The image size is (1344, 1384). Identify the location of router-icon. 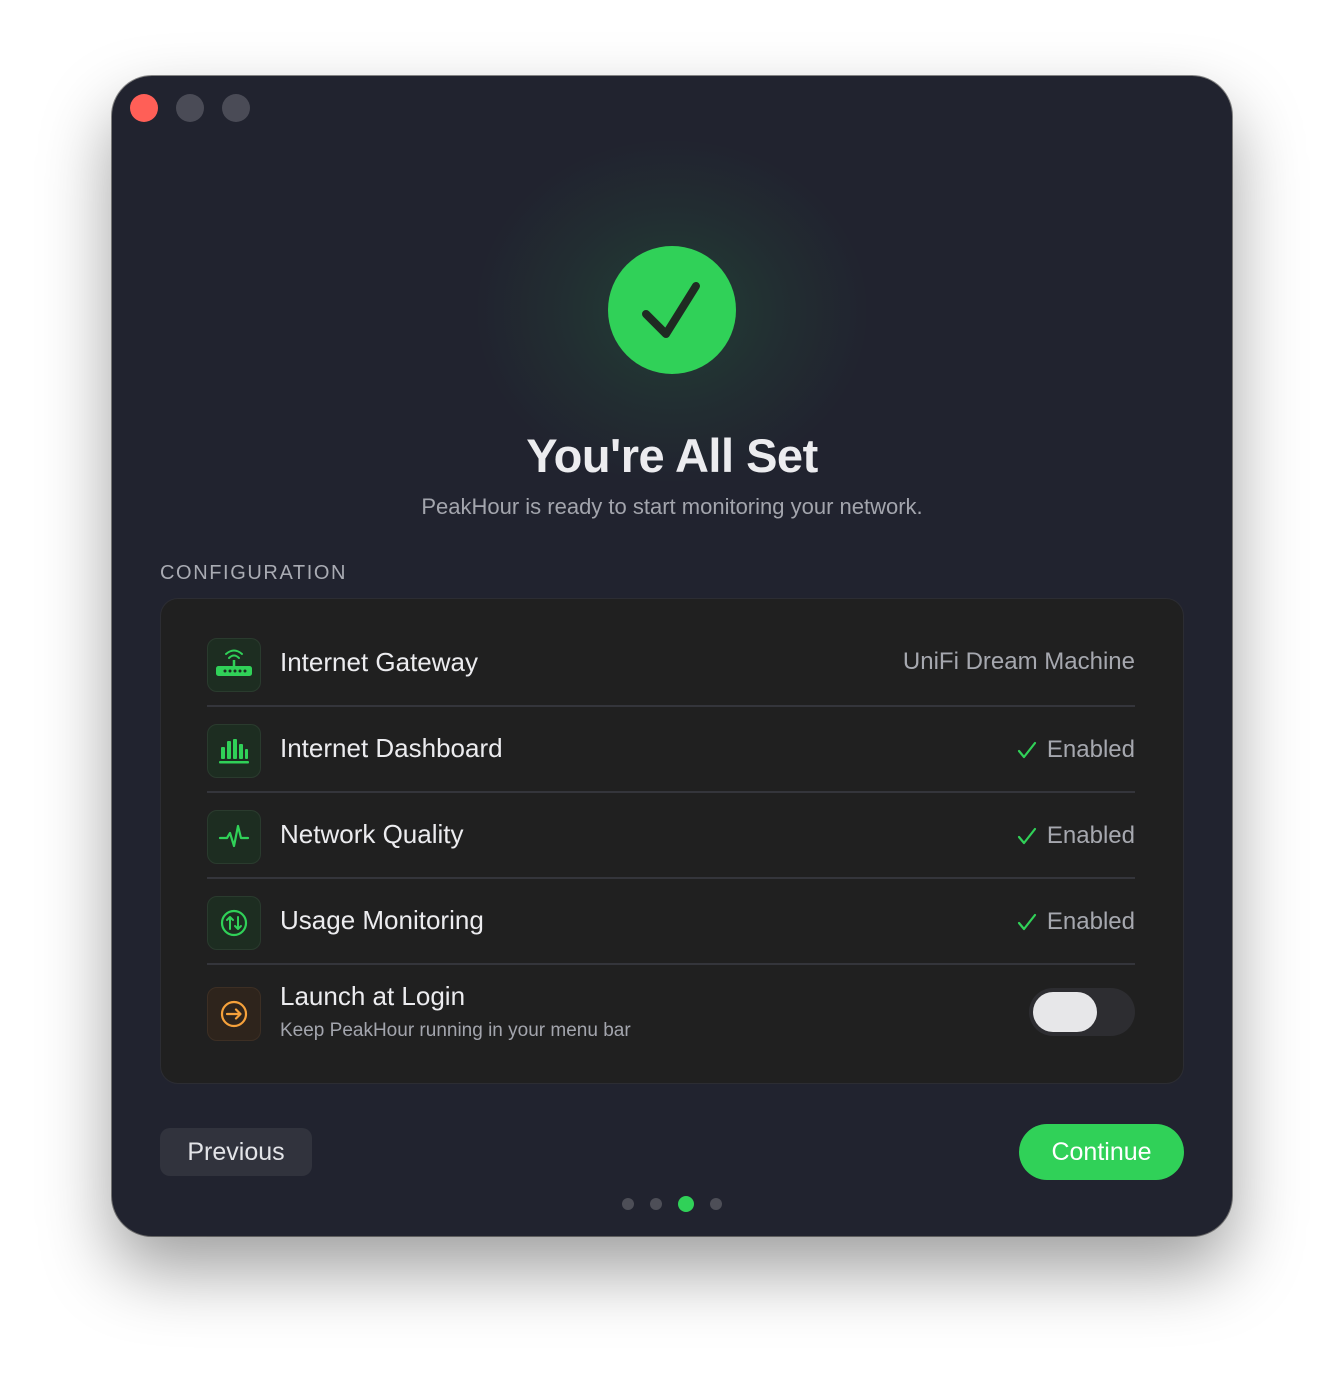
(234, 665).